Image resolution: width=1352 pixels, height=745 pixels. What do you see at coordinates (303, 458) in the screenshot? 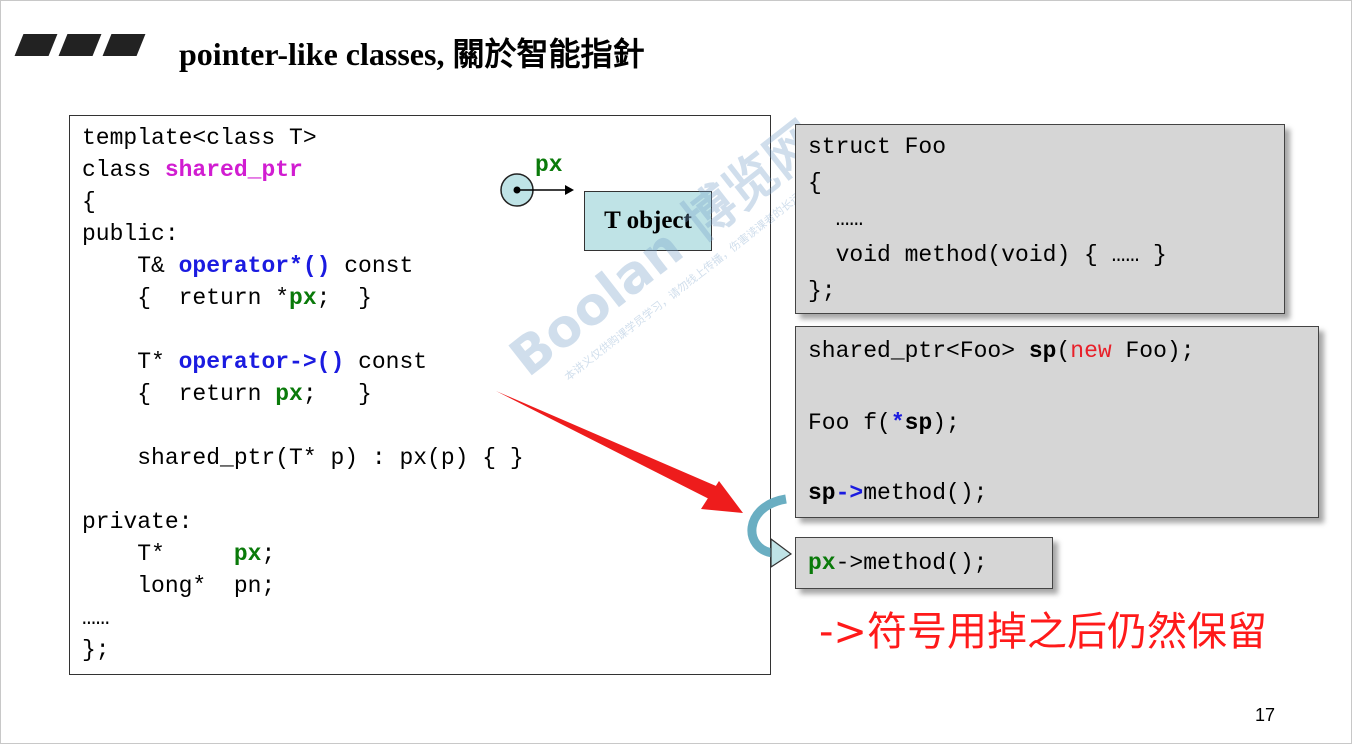
I see `code-line: shared_ptr(T* p) : px(p) { }` at bounding box center [303, 458].